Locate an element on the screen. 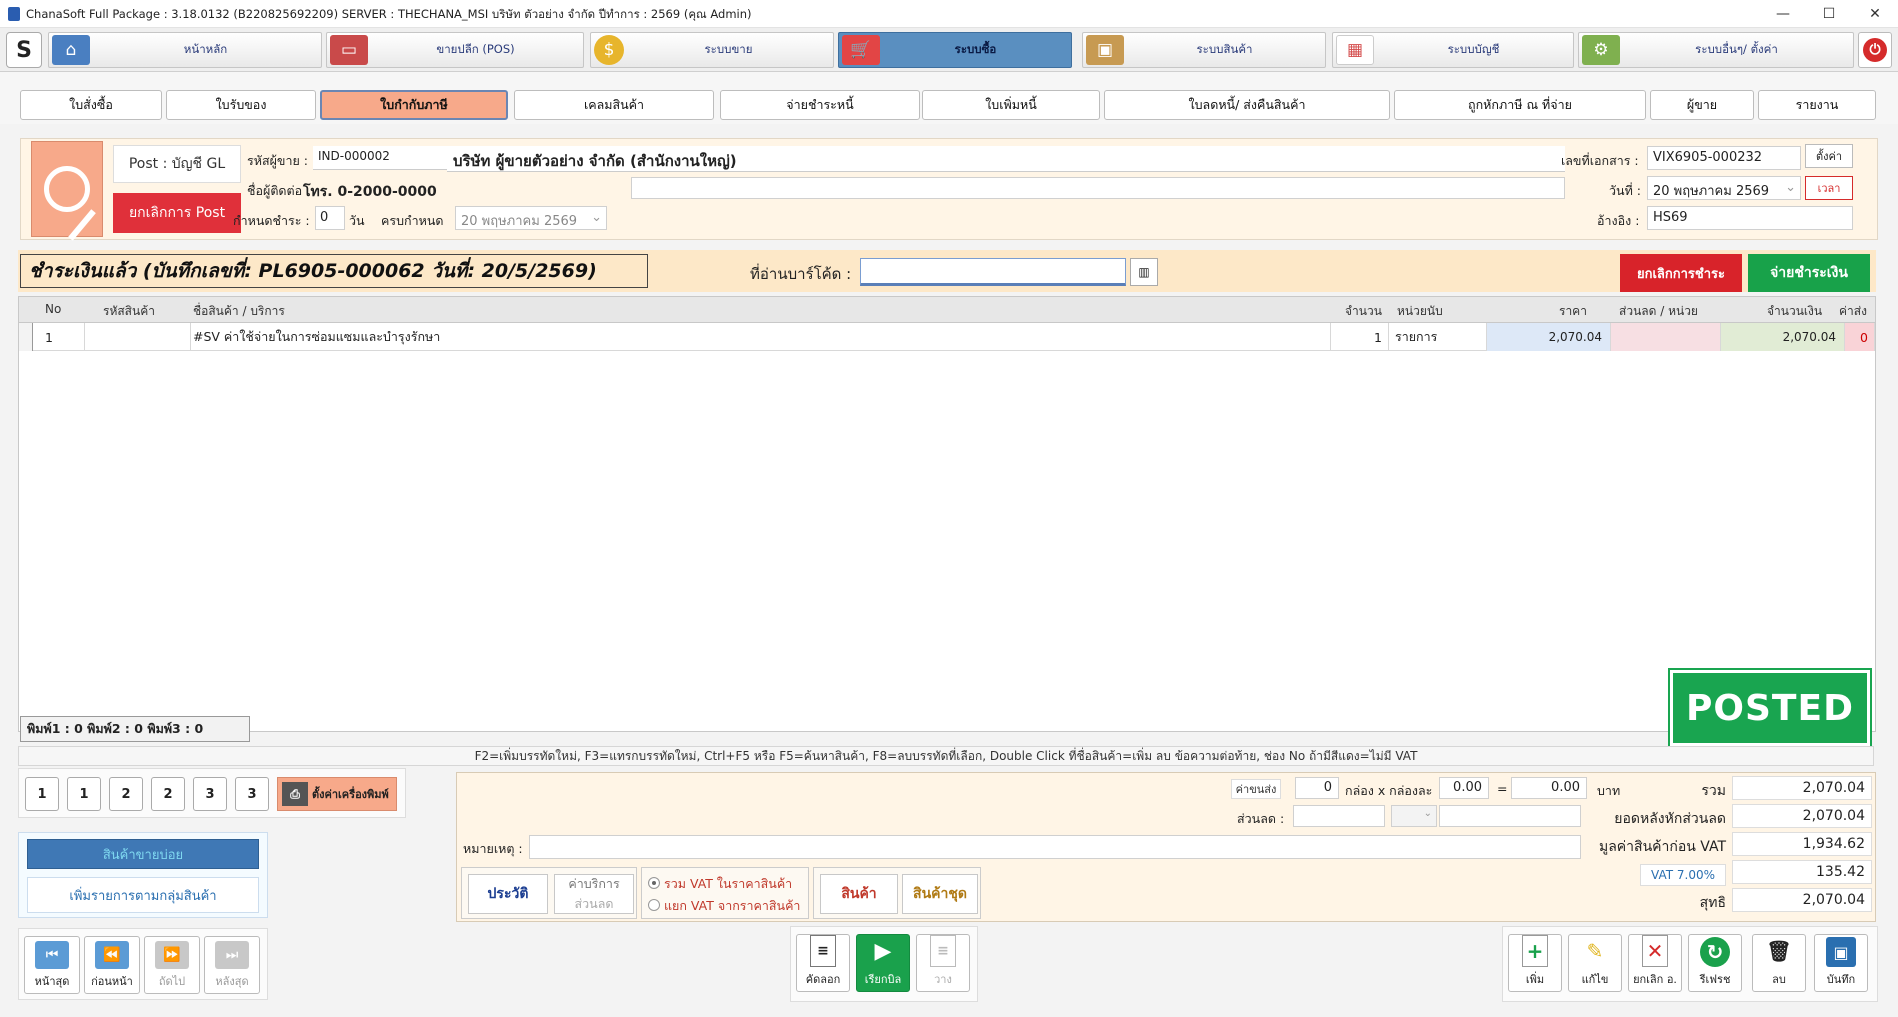 This screenshot has height=1017, width=1898. reference-input: HS69 is located at coordinates (1750, 218).